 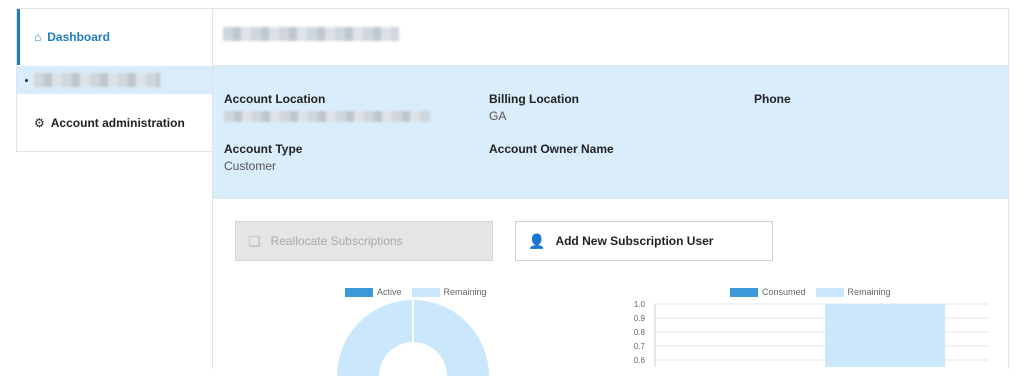 I want to click on button-label: Add New Subscription User, so click(x=634, y=241).